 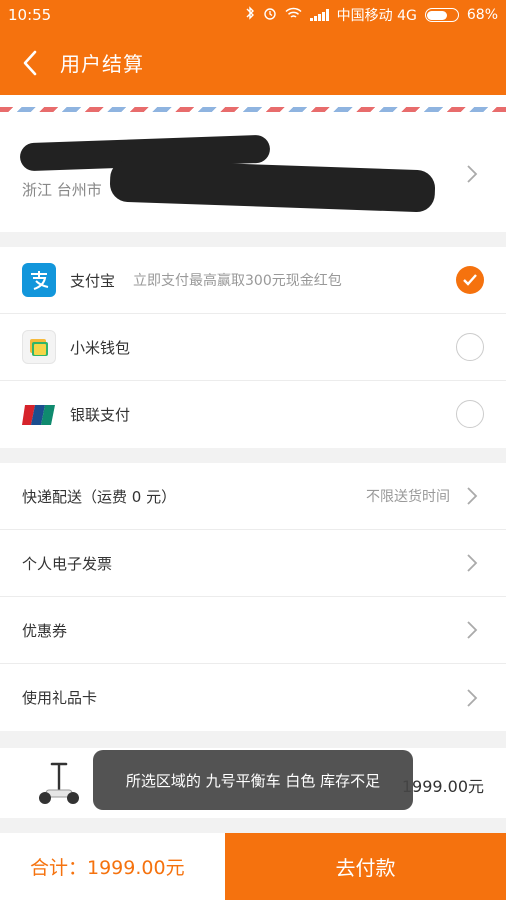 I want to click on alipay-icon, so click(x=39, y=280).